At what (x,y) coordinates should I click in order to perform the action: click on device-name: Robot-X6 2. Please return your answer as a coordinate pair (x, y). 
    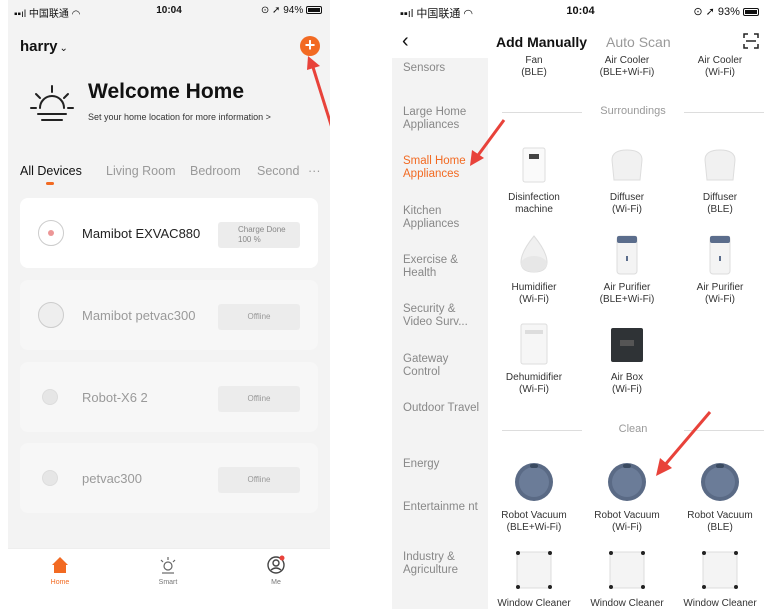
    Looking at the image, I should click on (115, 397).